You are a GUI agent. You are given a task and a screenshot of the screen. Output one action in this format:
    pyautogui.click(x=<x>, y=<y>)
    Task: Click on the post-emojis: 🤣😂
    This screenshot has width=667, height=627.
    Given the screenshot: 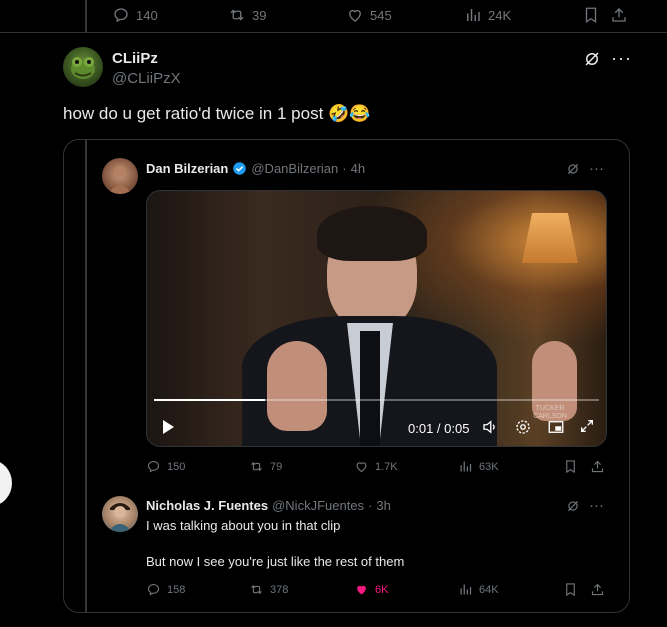 What is the action you would take?
    pyautogui.click(x=349, y=113)
    